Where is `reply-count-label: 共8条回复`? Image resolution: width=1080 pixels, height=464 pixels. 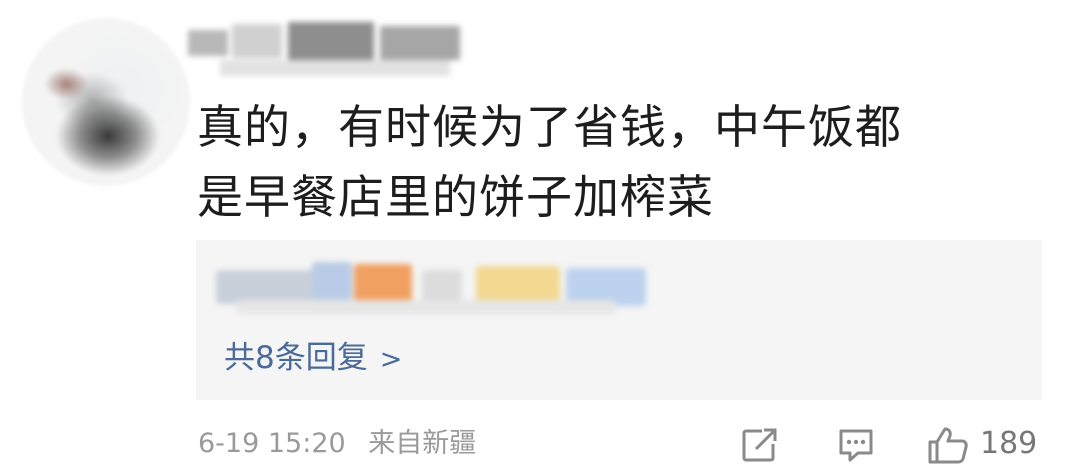 reply-count-label: 共8条回复 is located at coordinates (296, 358).